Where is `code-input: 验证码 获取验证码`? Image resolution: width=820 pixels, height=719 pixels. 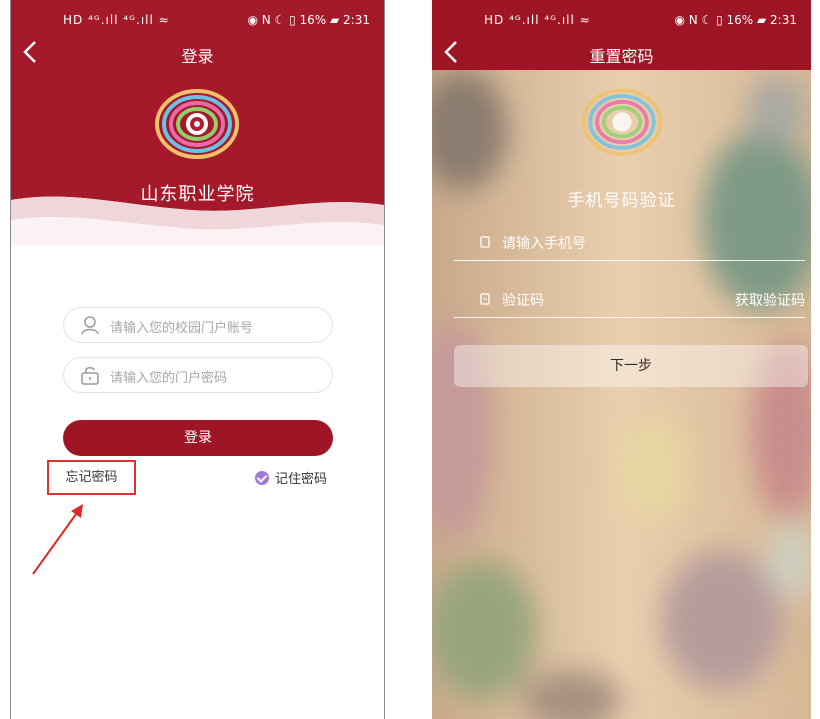 code-input: 验证码 获取验证码 is located at coordinates (629, 302).